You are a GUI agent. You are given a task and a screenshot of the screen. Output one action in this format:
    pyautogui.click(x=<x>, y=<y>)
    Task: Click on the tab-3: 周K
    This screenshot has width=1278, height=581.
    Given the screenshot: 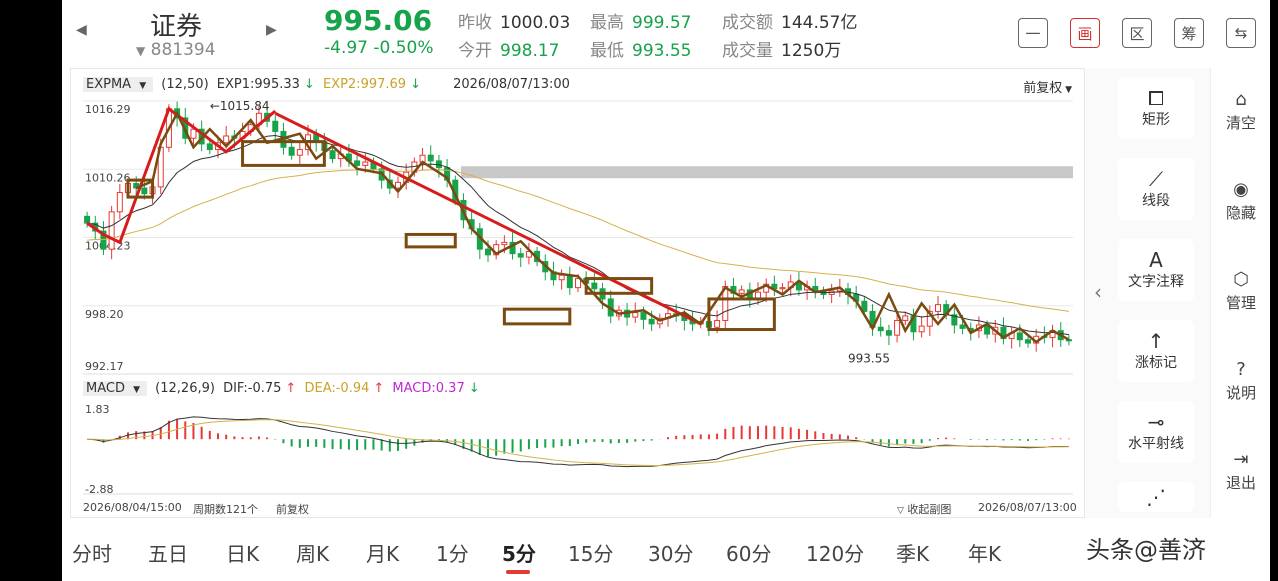 What is the action you would take?
    pyautogui.click(x=312, y=552)
    